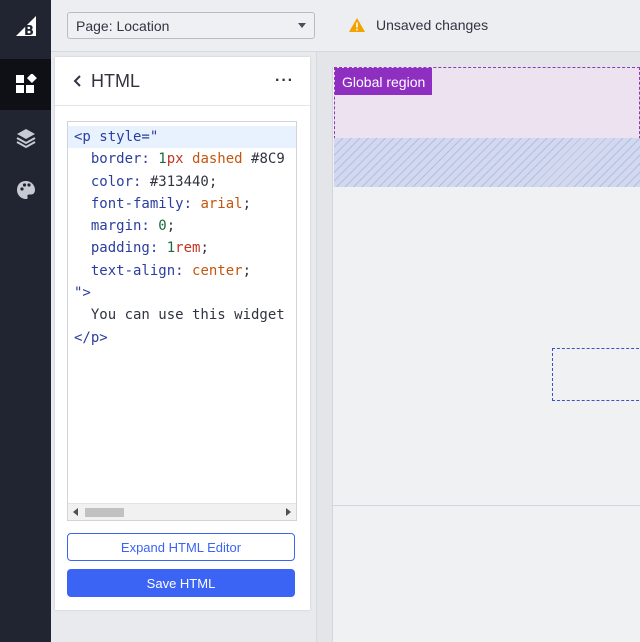 Image resolution: width=640 pixels, height=642 pixels. I want to click on widget-drop-zone, so click(487, 162).